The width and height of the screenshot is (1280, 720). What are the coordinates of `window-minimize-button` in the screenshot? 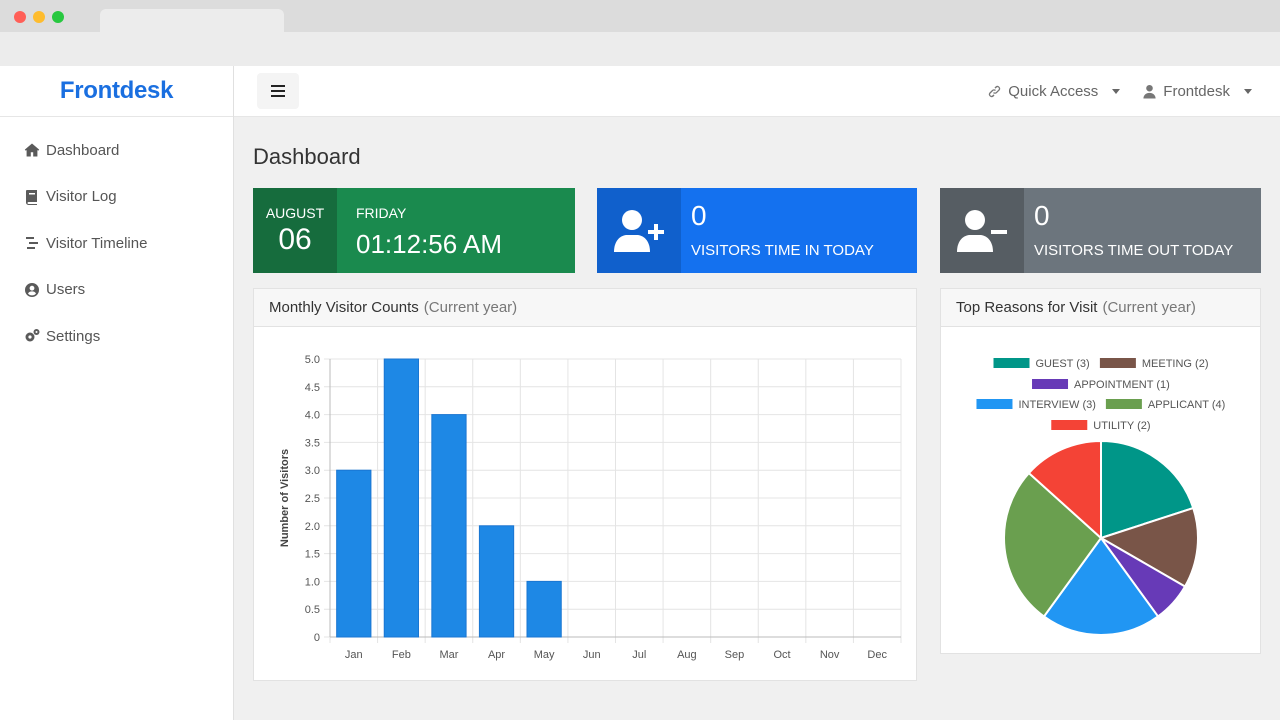 It's located at (39, 17).